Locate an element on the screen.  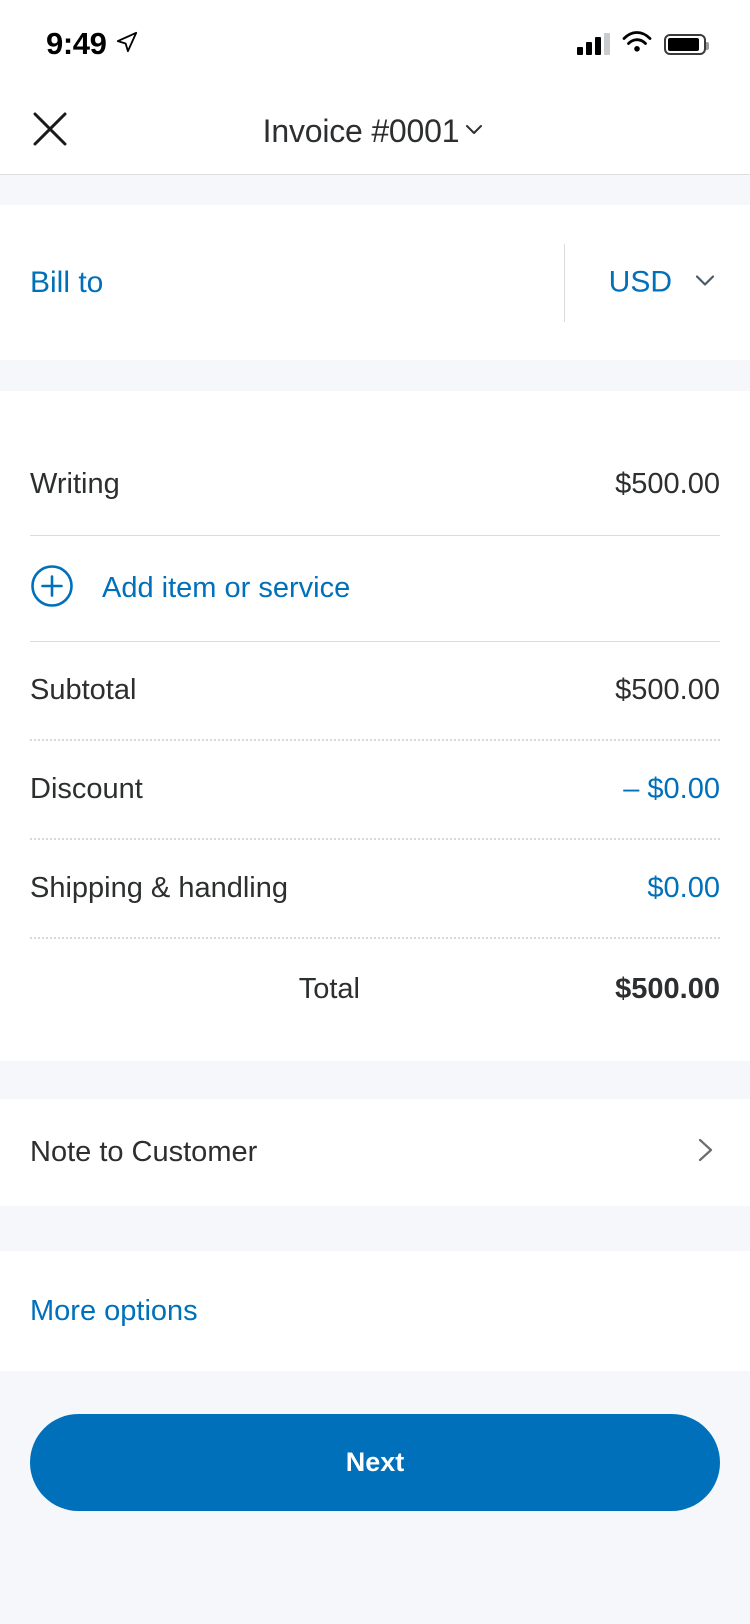
more-options-button: More options is located at coordinates (375, 1311).